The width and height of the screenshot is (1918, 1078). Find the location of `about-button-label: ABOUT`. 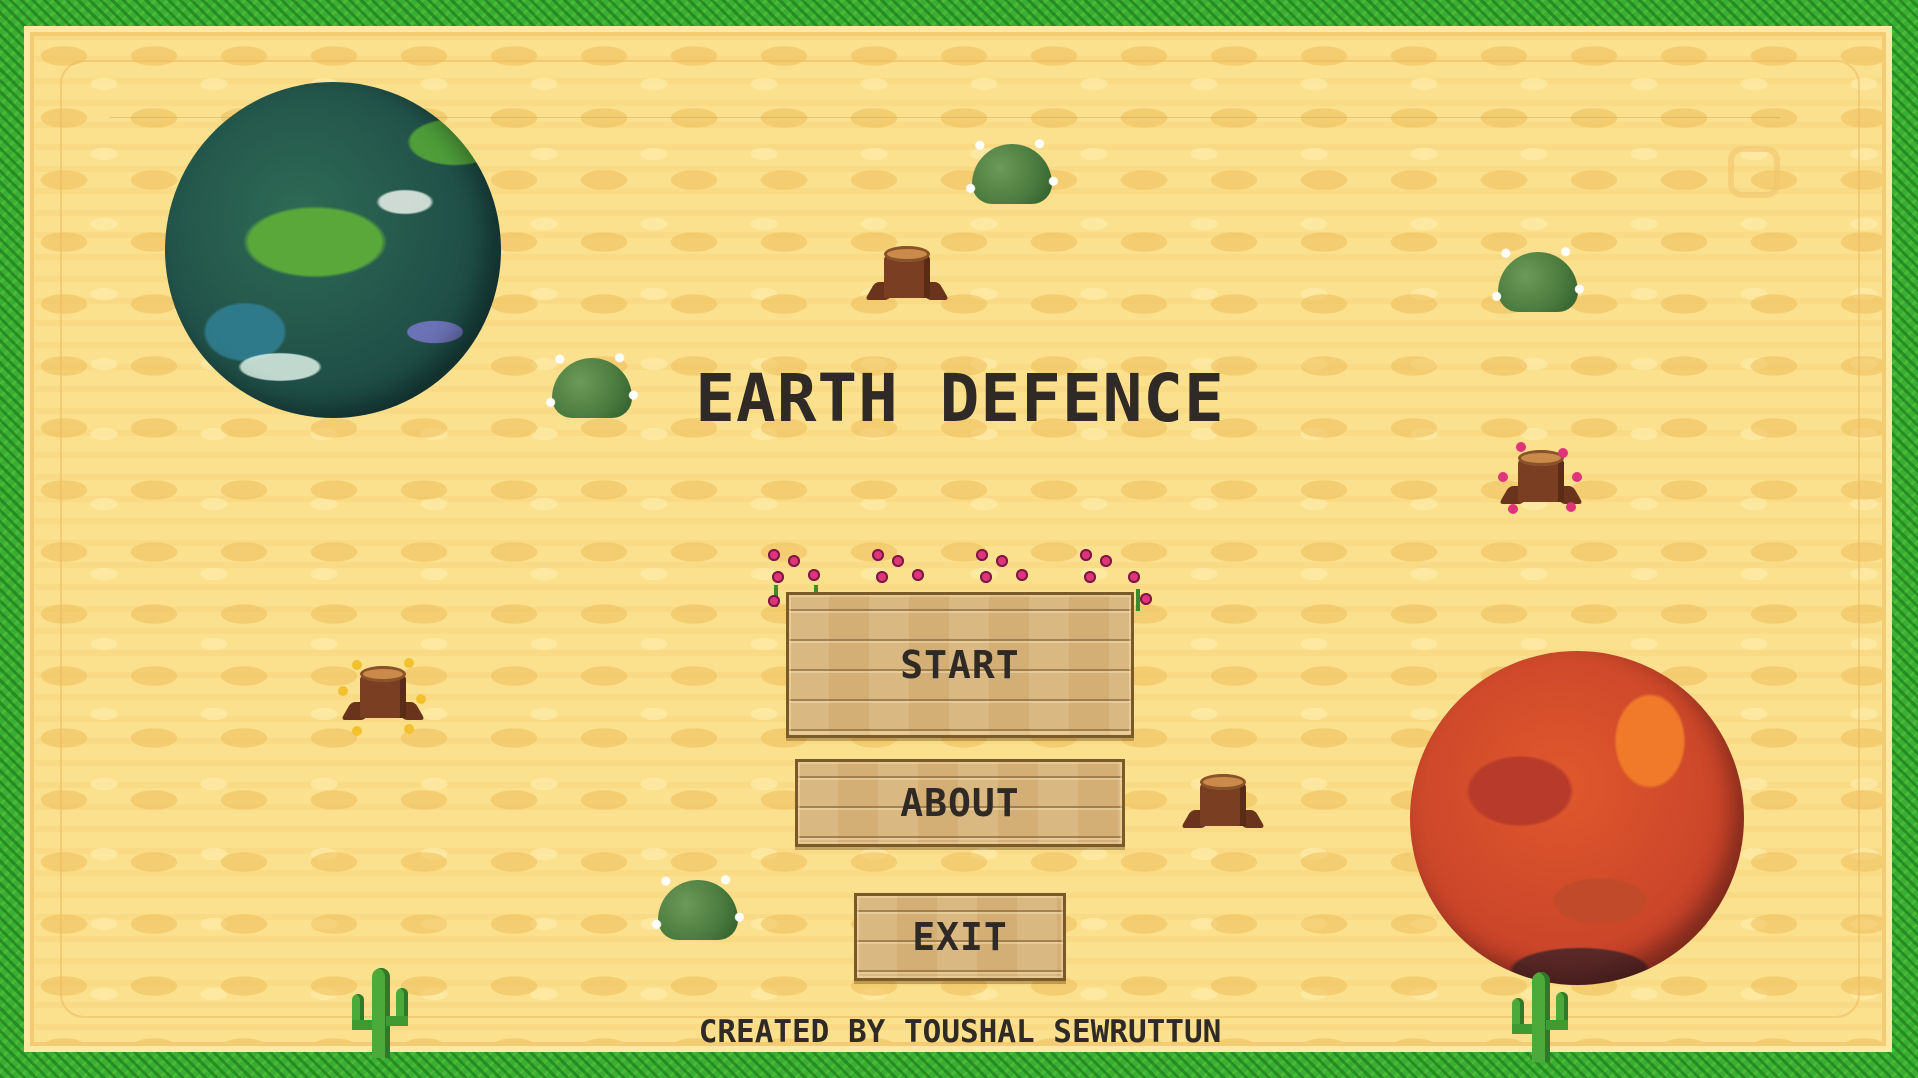

about-button-label: ABOUT is located at coordinates (960, 803).